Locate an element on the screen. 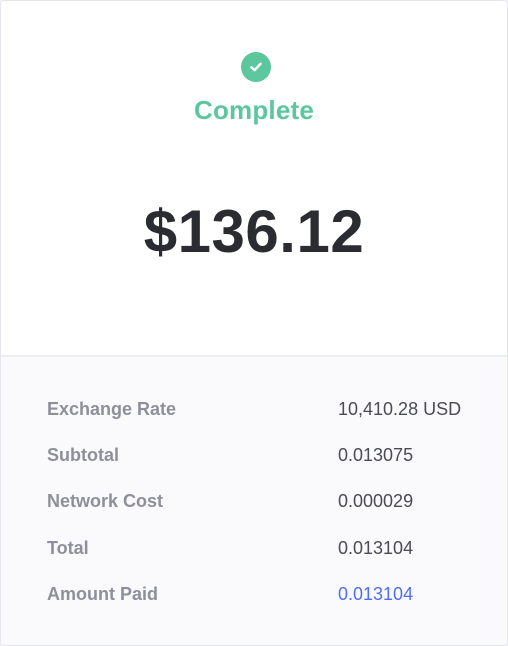 This screenshot has height=646, width=508. detail-value: 0.013104 is located at coordinates (376, 548).